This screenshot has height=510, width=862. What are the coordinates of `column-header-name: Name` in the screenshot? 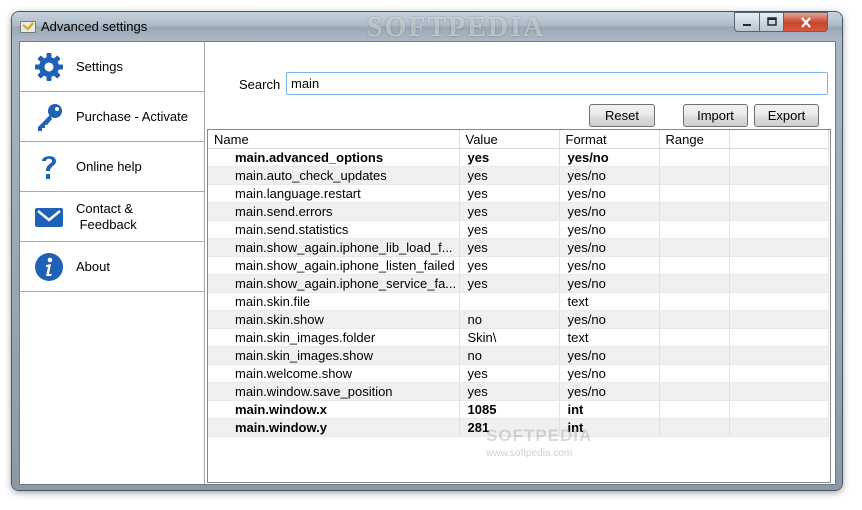 It's located at (334, 139).